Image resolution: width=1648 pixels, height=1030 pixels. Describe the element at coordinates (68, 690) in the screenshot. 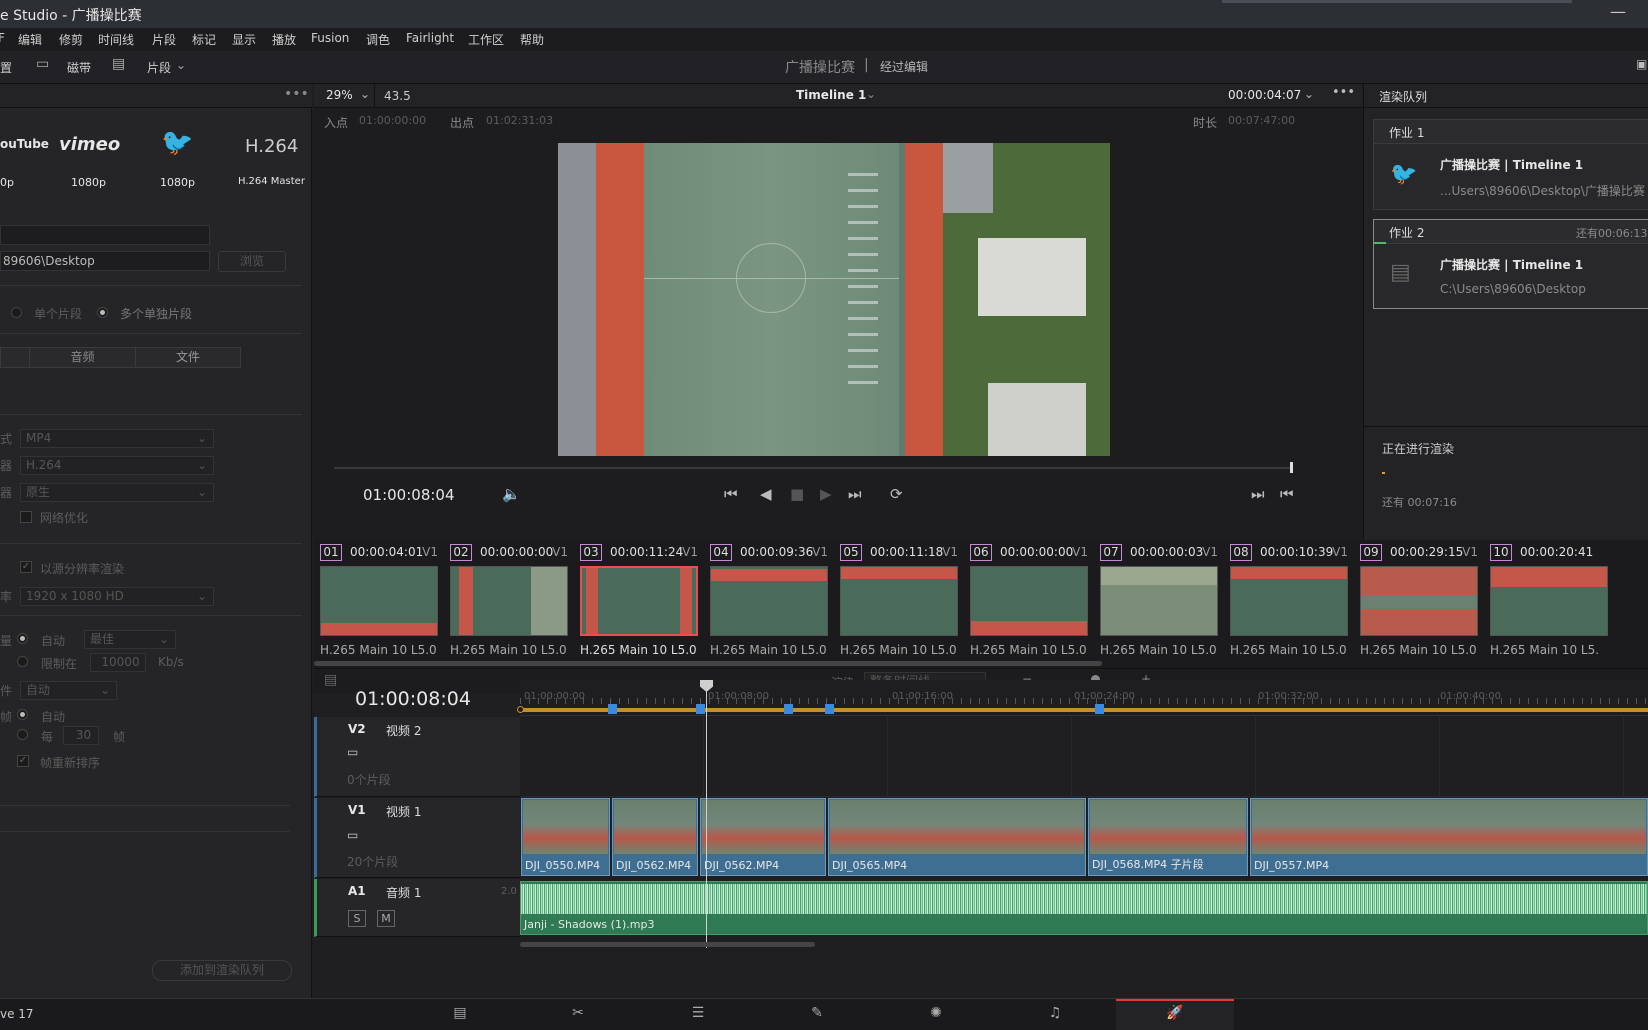

I see `encode-select: 自动 ⌄` at that location.